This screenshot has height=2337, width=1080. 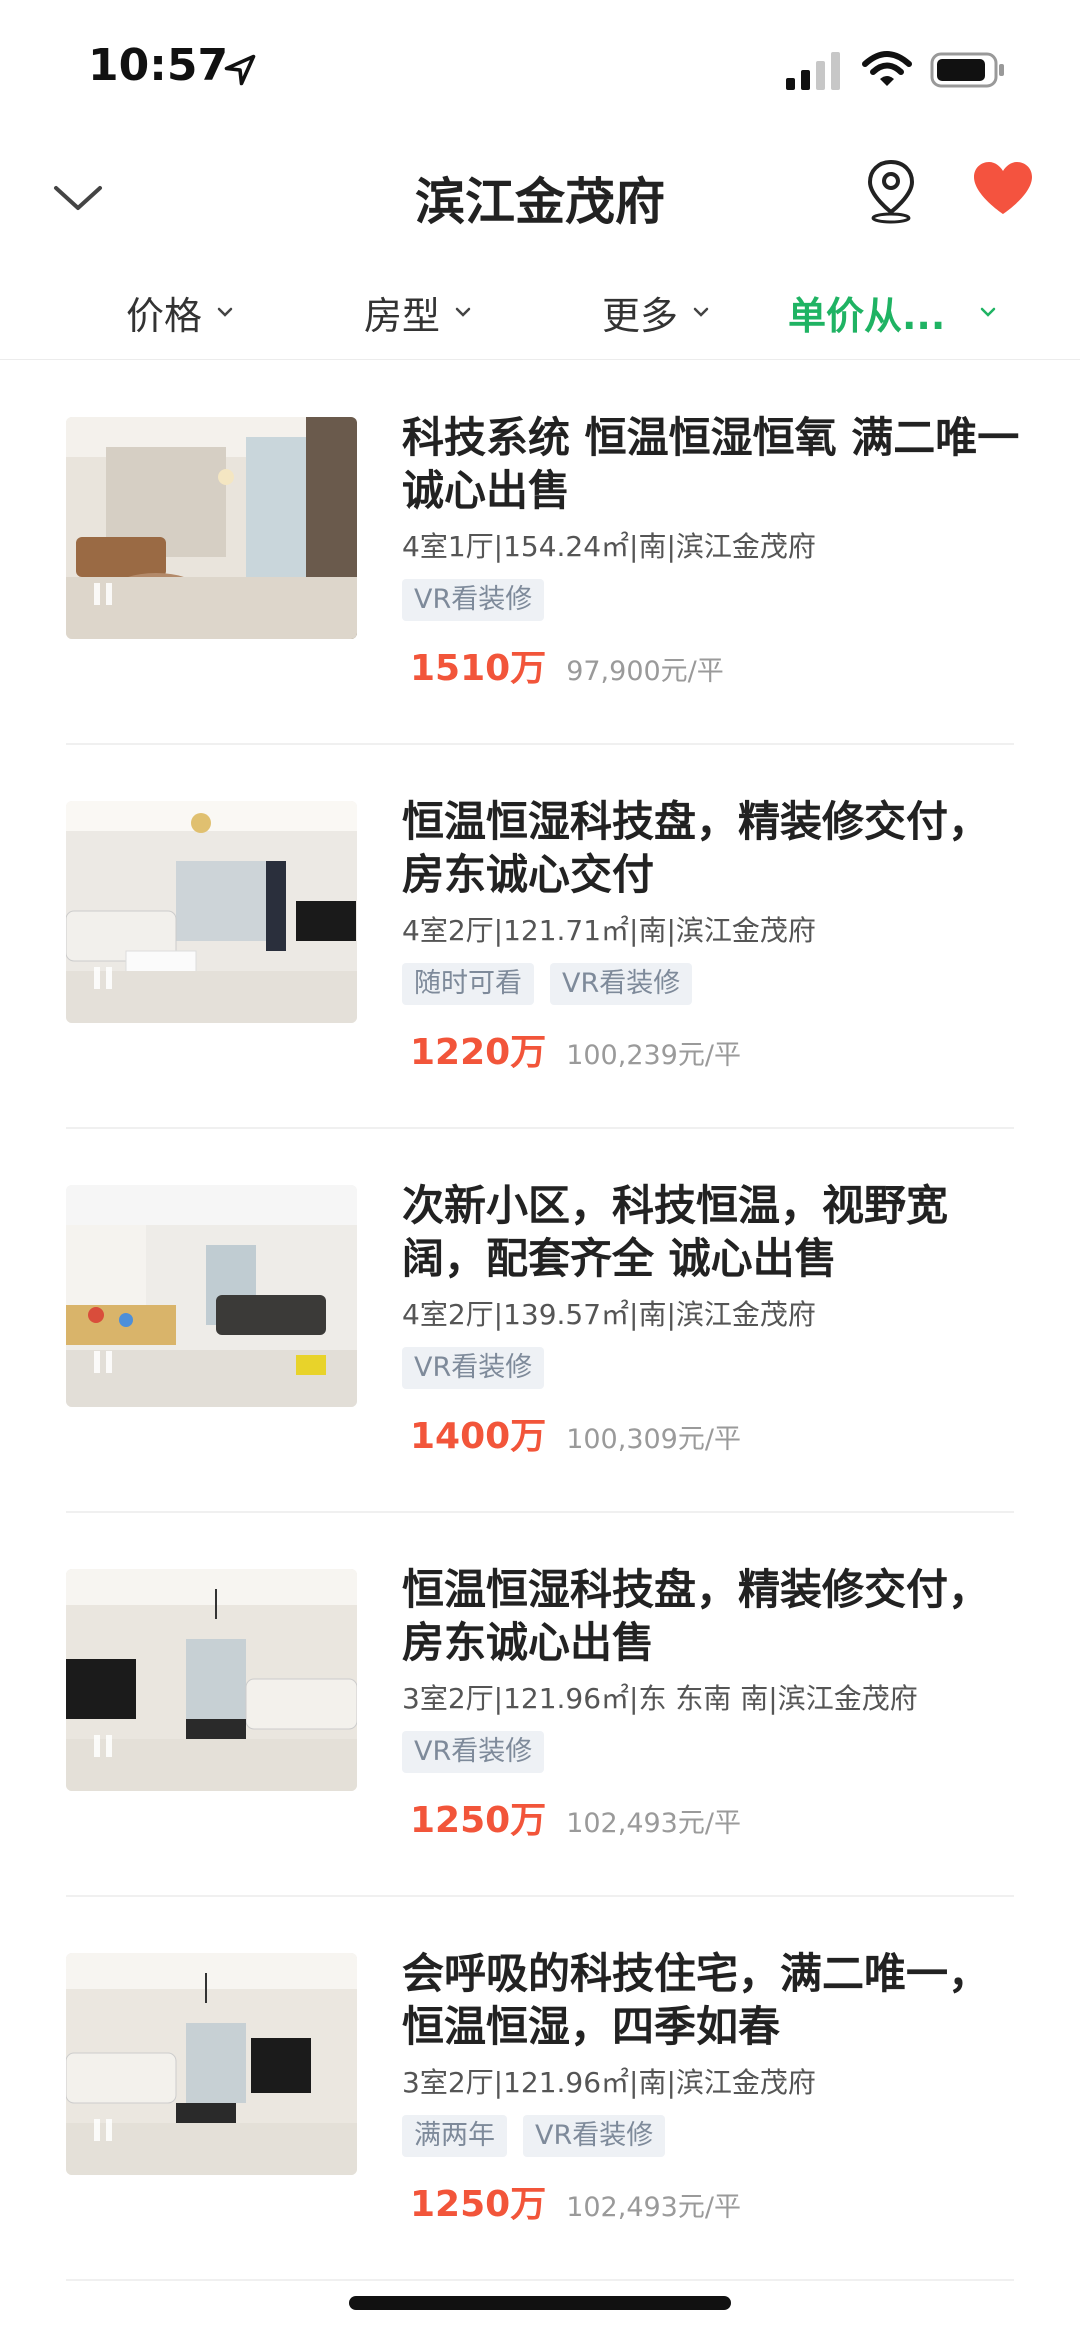 I want to click on battery-icon, so click(x=967, y=70).